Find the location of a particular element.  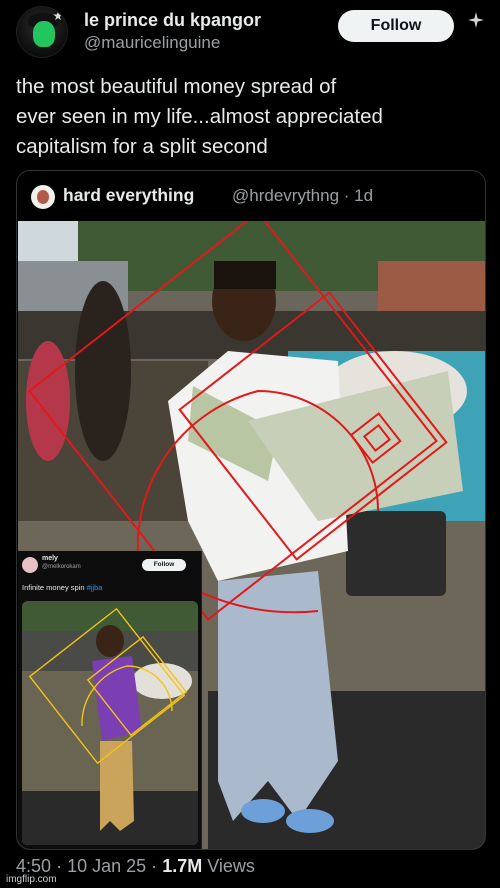

embedded-hashtag: #jjba is located at coordinates (94, 587).